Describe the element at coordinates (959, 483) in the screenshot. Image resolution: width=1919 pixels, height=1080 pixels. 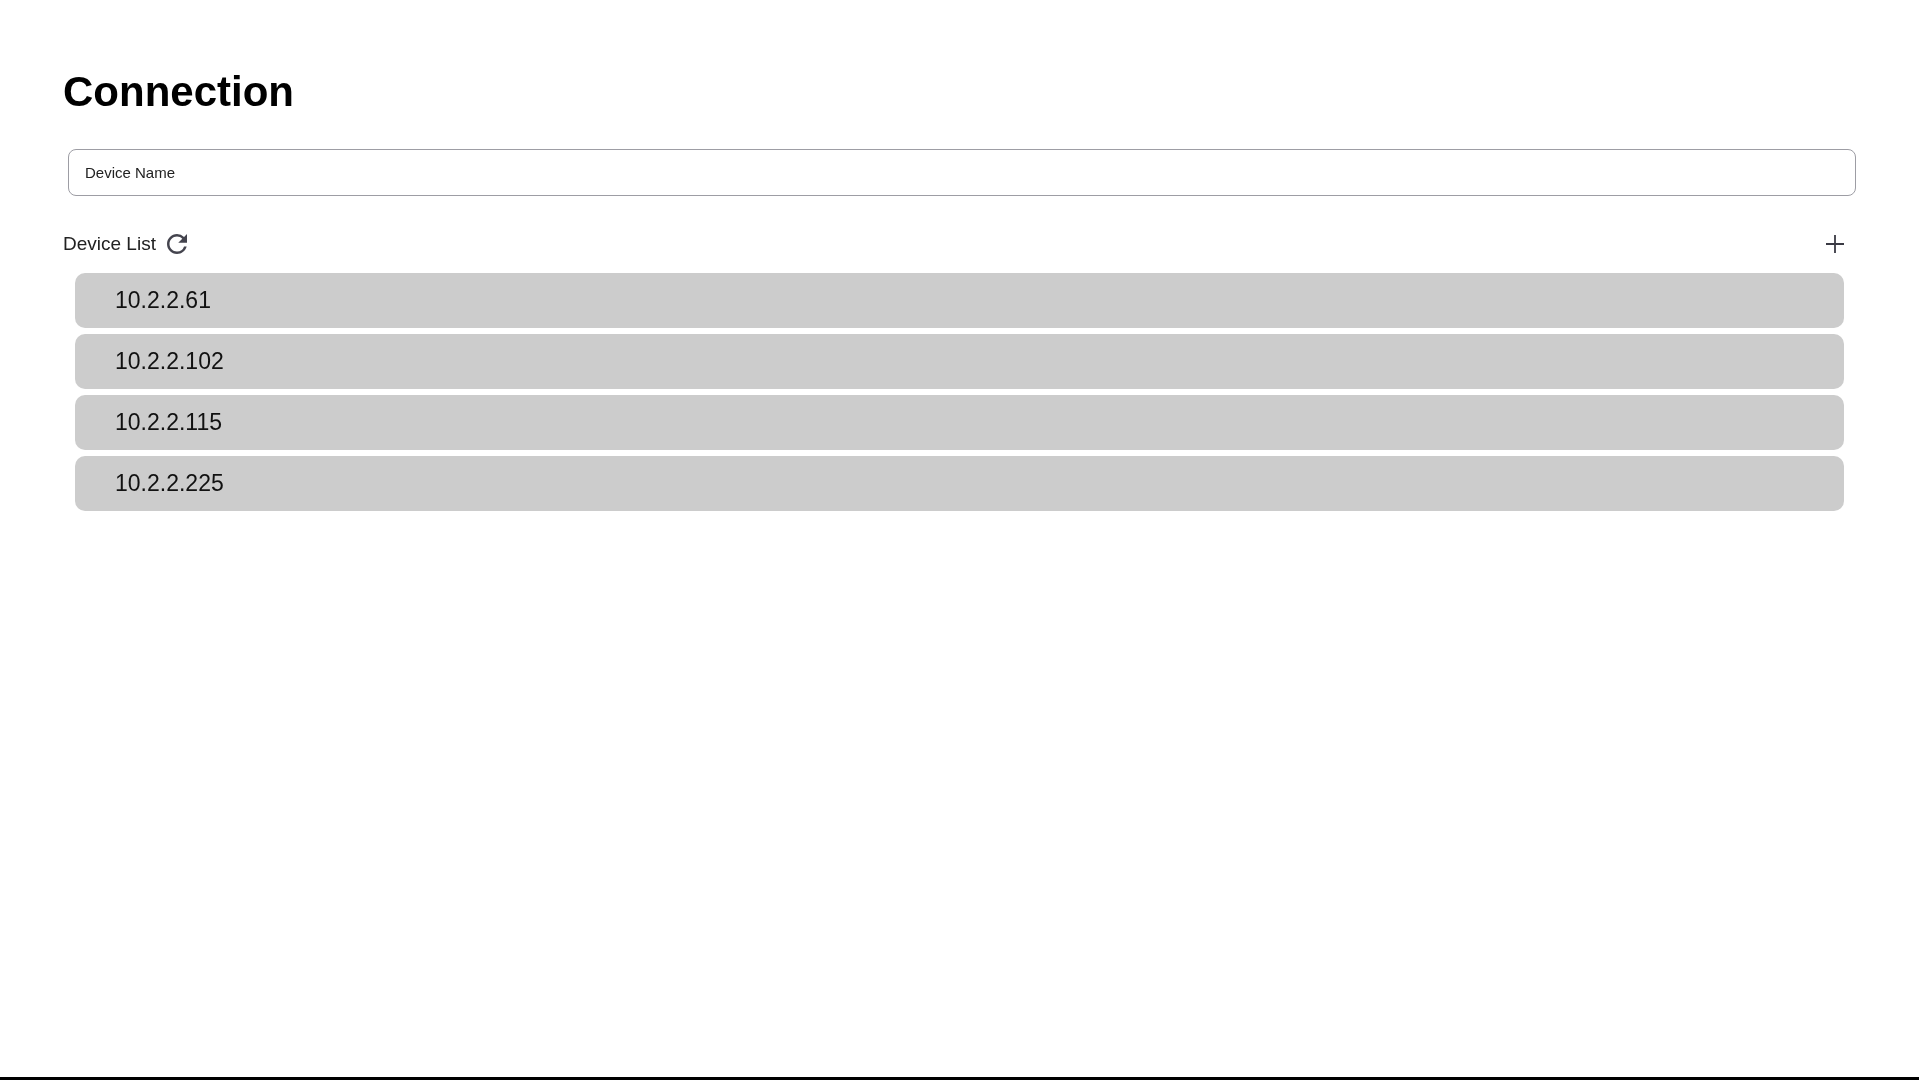
I see `device-list-item: 10.2.2.225` at that location.